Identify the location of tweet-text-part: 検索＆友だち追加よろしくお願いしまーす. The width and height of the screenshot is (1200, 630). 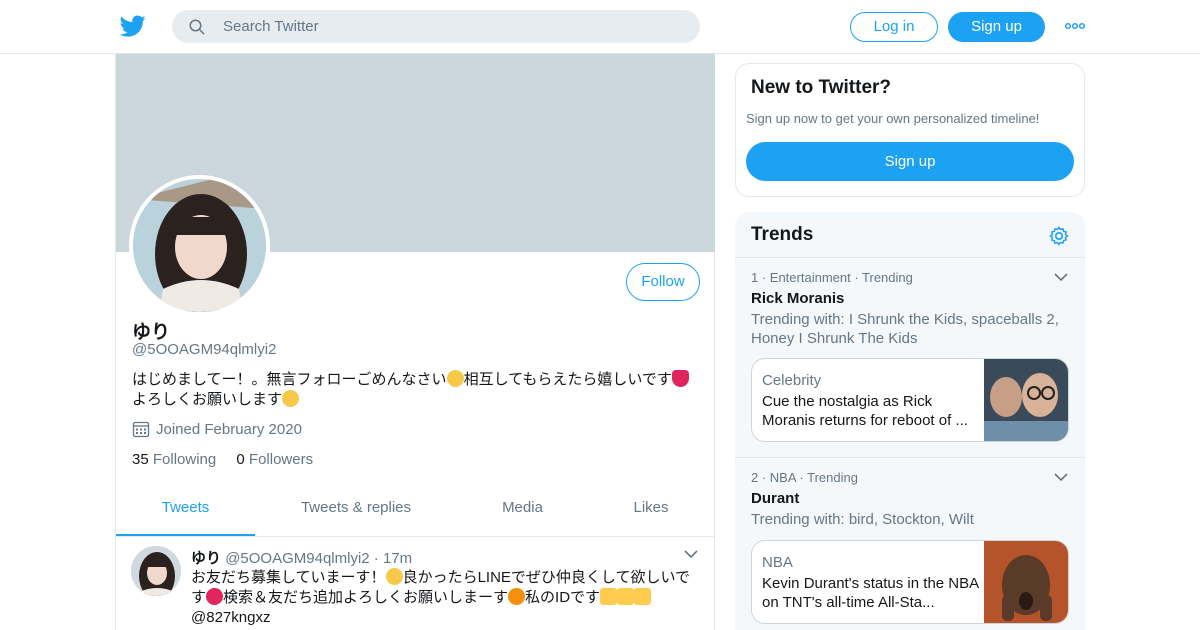
(366, 597).